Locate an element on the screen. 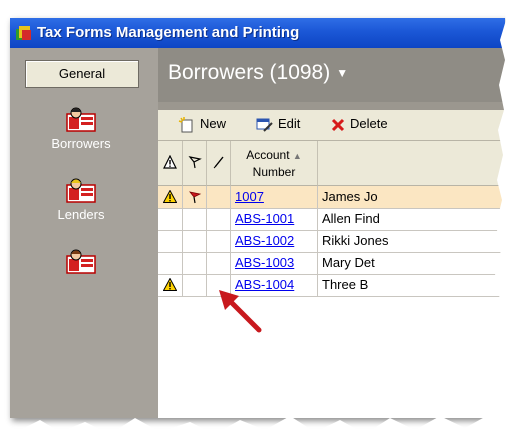  column-header-warning is located at coordinates (170, 163).